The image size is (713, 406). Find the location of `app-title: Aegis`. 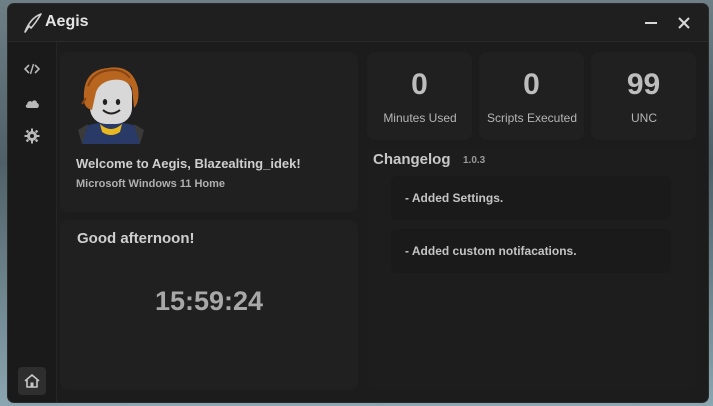

app-title: Aegis is located at coordinates (67, 21).